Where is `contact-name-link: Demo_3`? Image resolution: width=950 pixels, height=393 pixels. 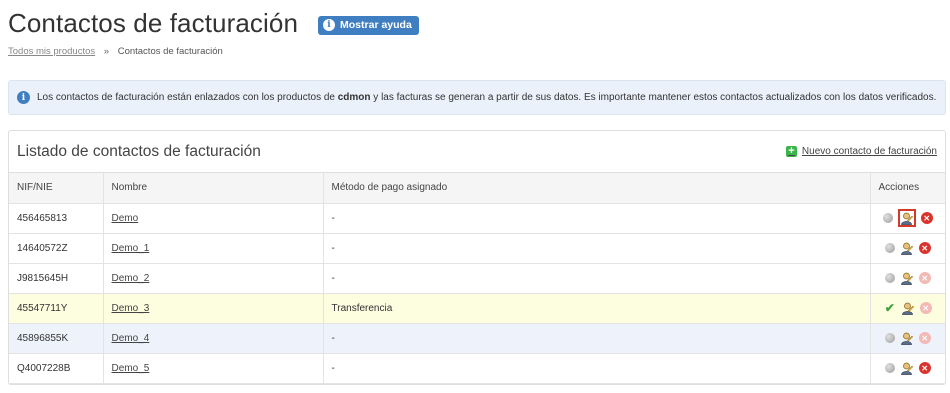 contact-name-link: Demo_3 is located at coordinates (131, 308).